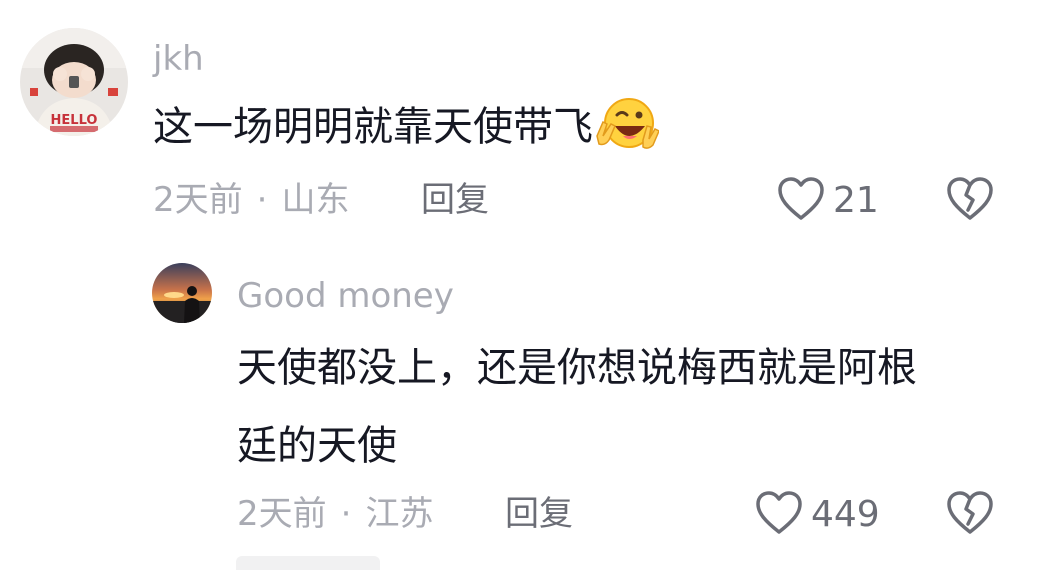 The image size is (1050, 570). What do you see at coordinates (845, 514) in the screenshot?
I see `like-count: 449` at bounding box center [845, 514].